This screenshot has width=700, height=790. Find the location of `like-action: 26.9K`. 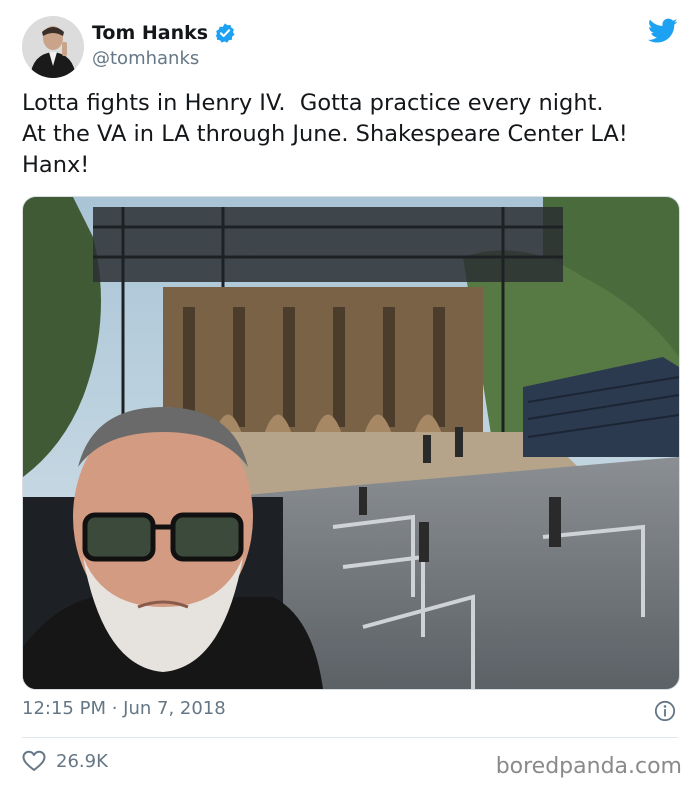

like-action: 26.9K is located at coordinates (65, 761).